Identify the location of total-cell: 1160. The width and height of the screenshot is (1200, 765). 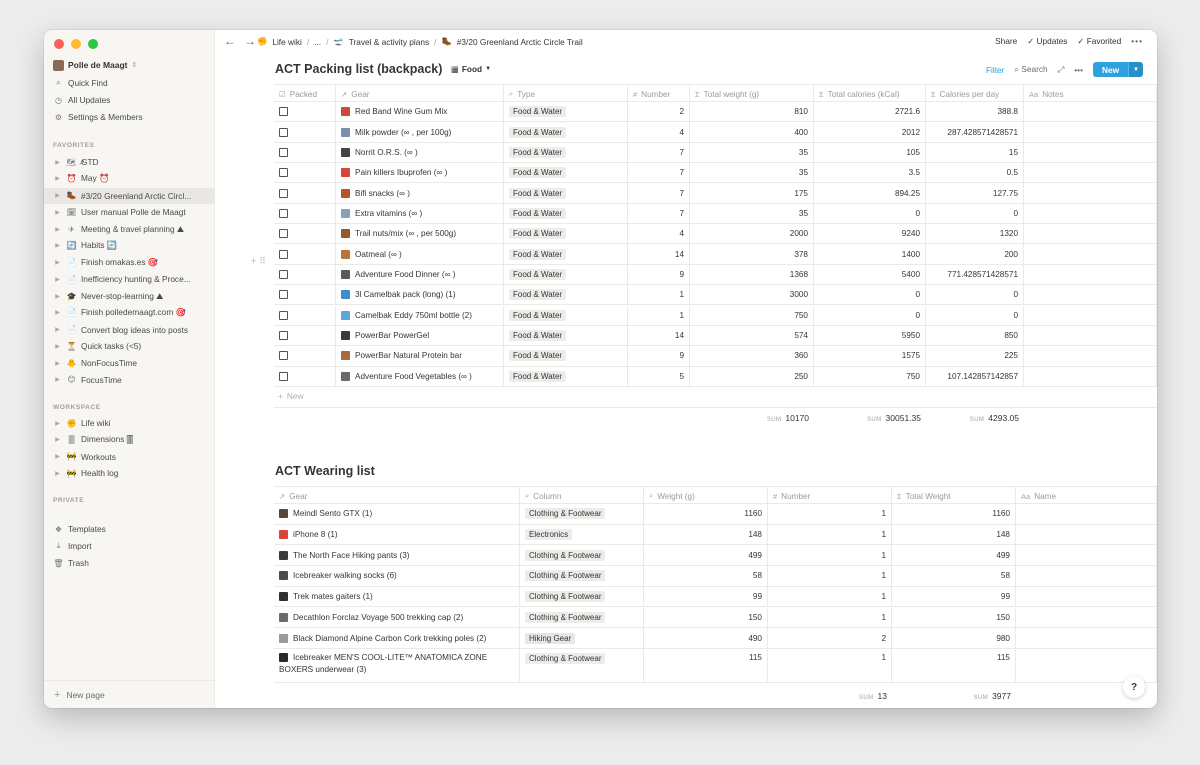
(954, 514).